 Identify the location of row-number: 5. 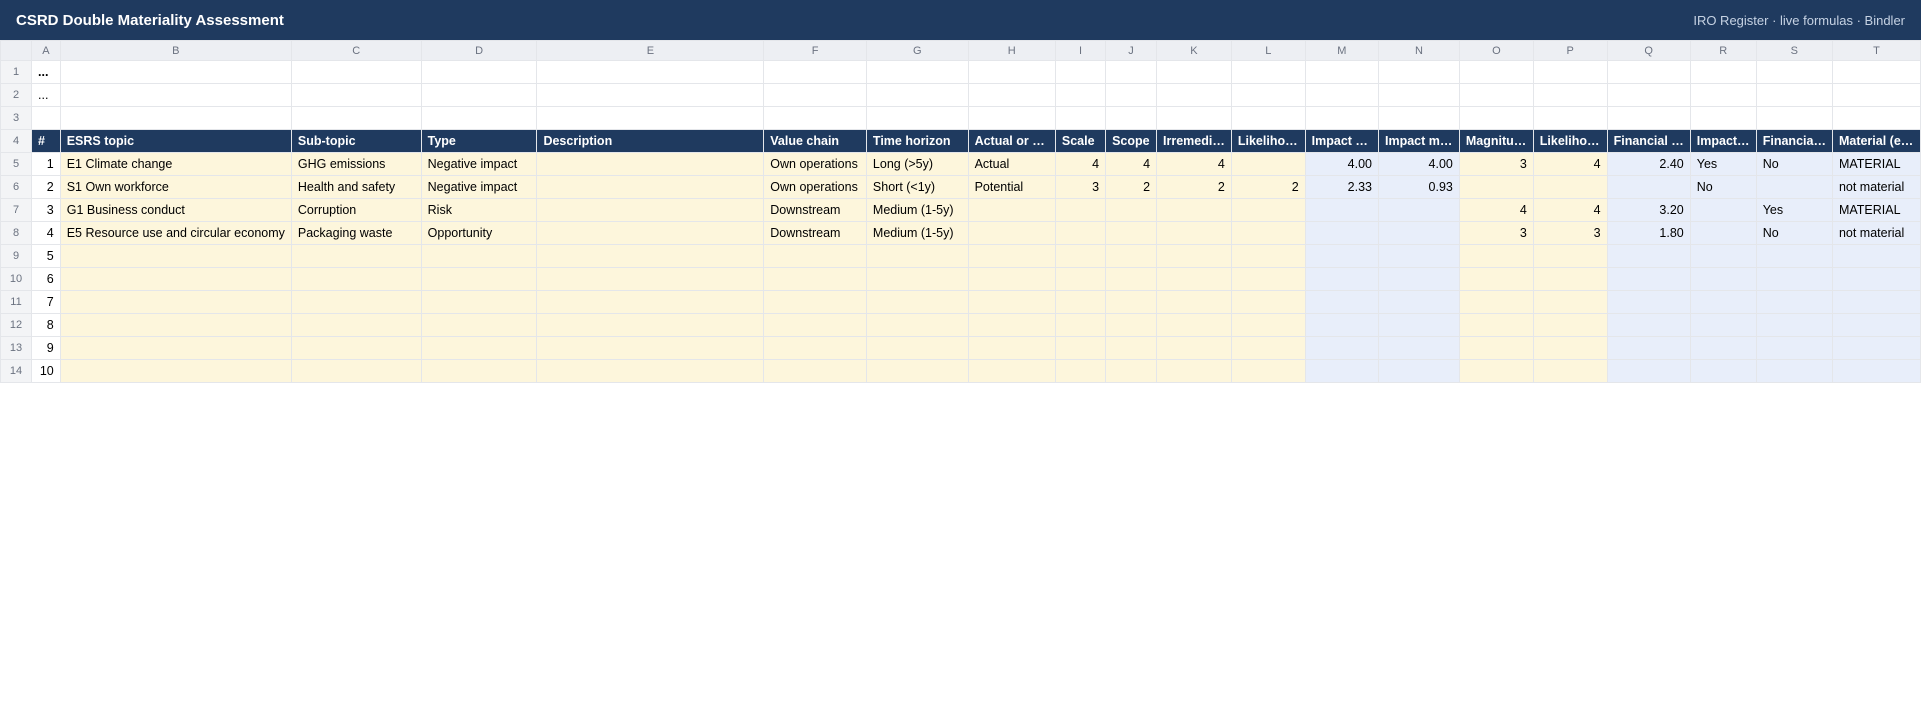
(16, 164).